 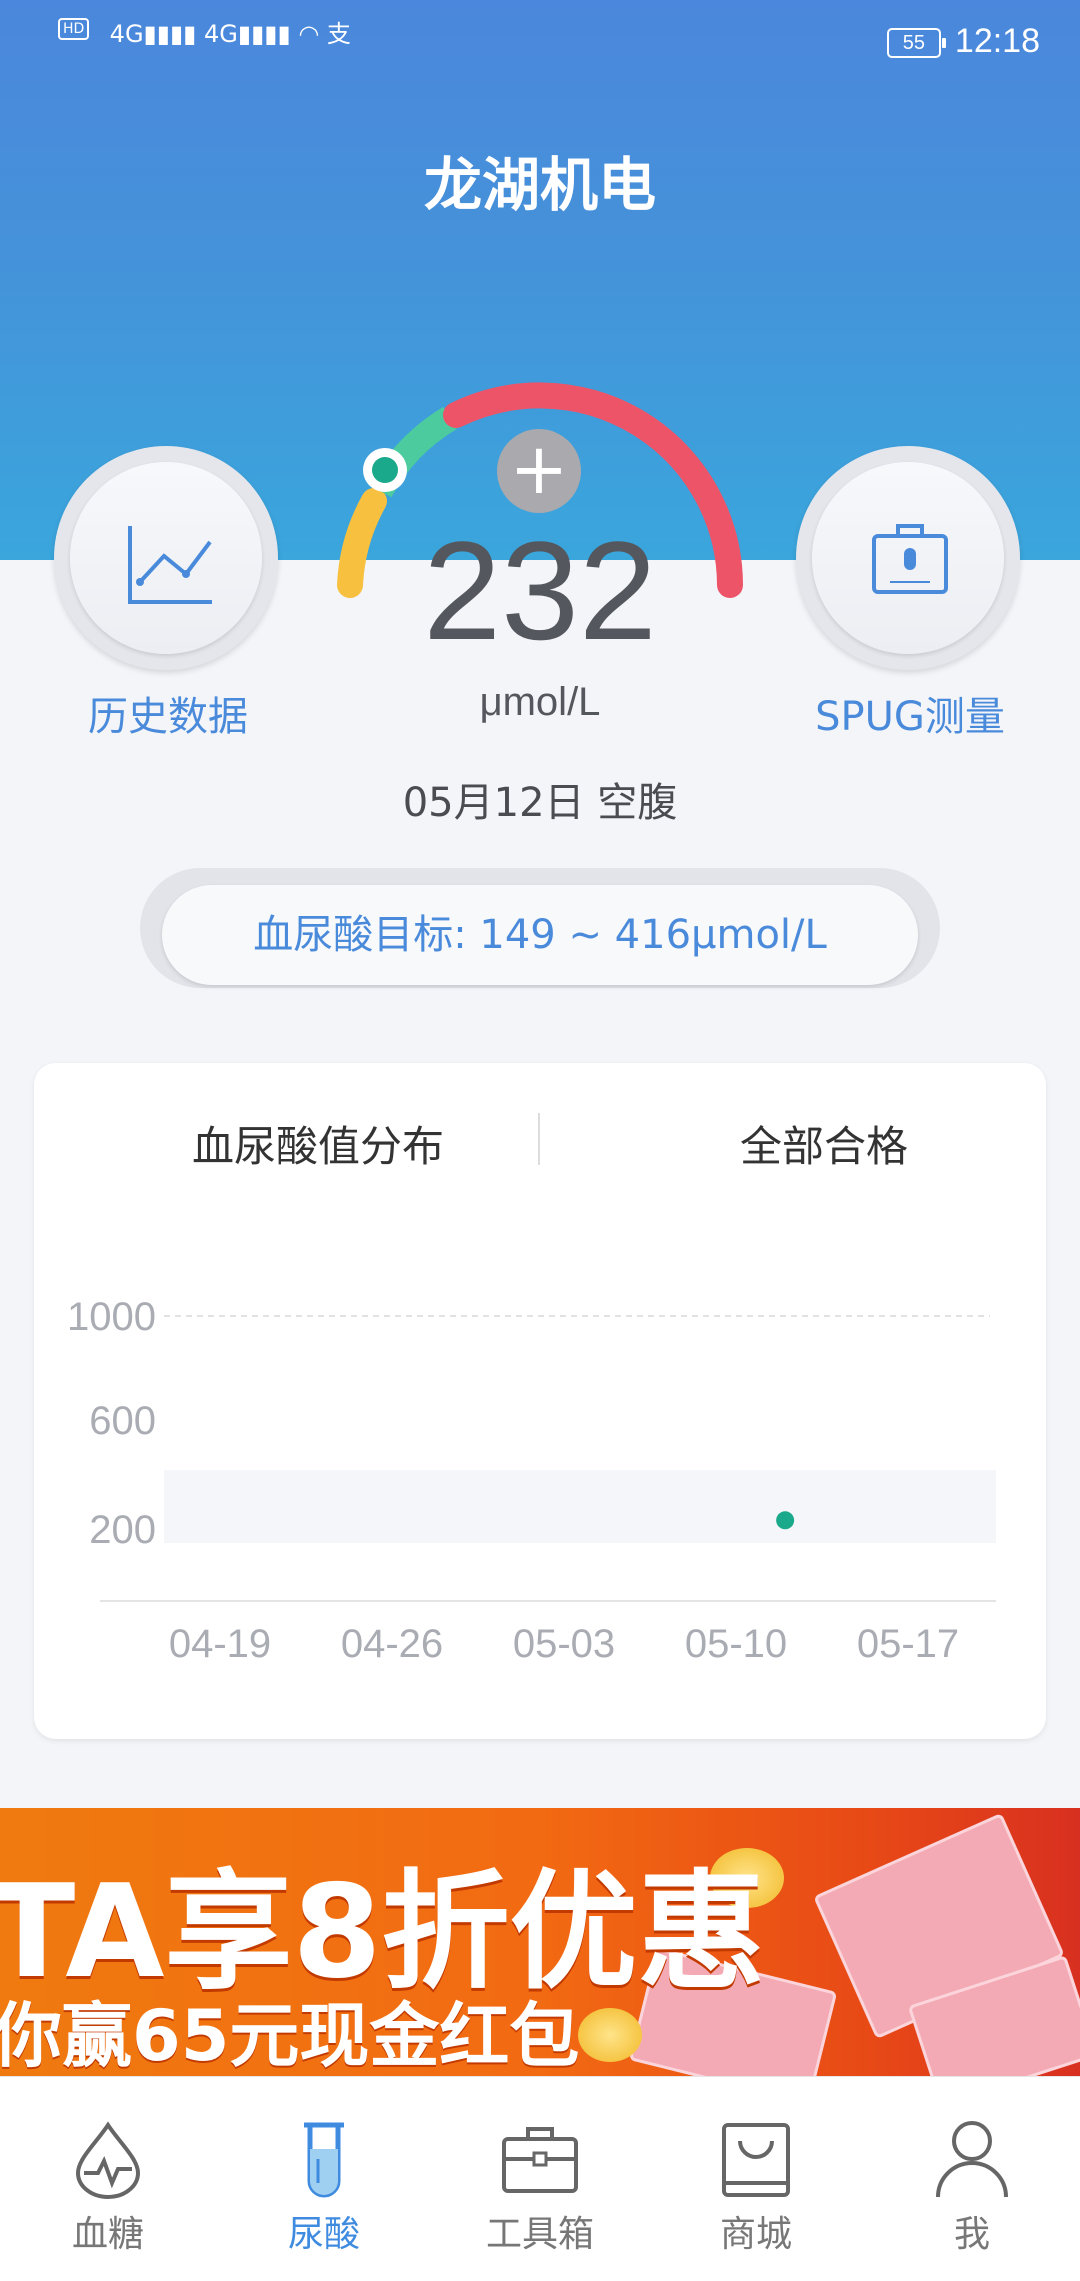 I want to click on tab-blood-sugar: 血糖, so click(x=108, y=2179).